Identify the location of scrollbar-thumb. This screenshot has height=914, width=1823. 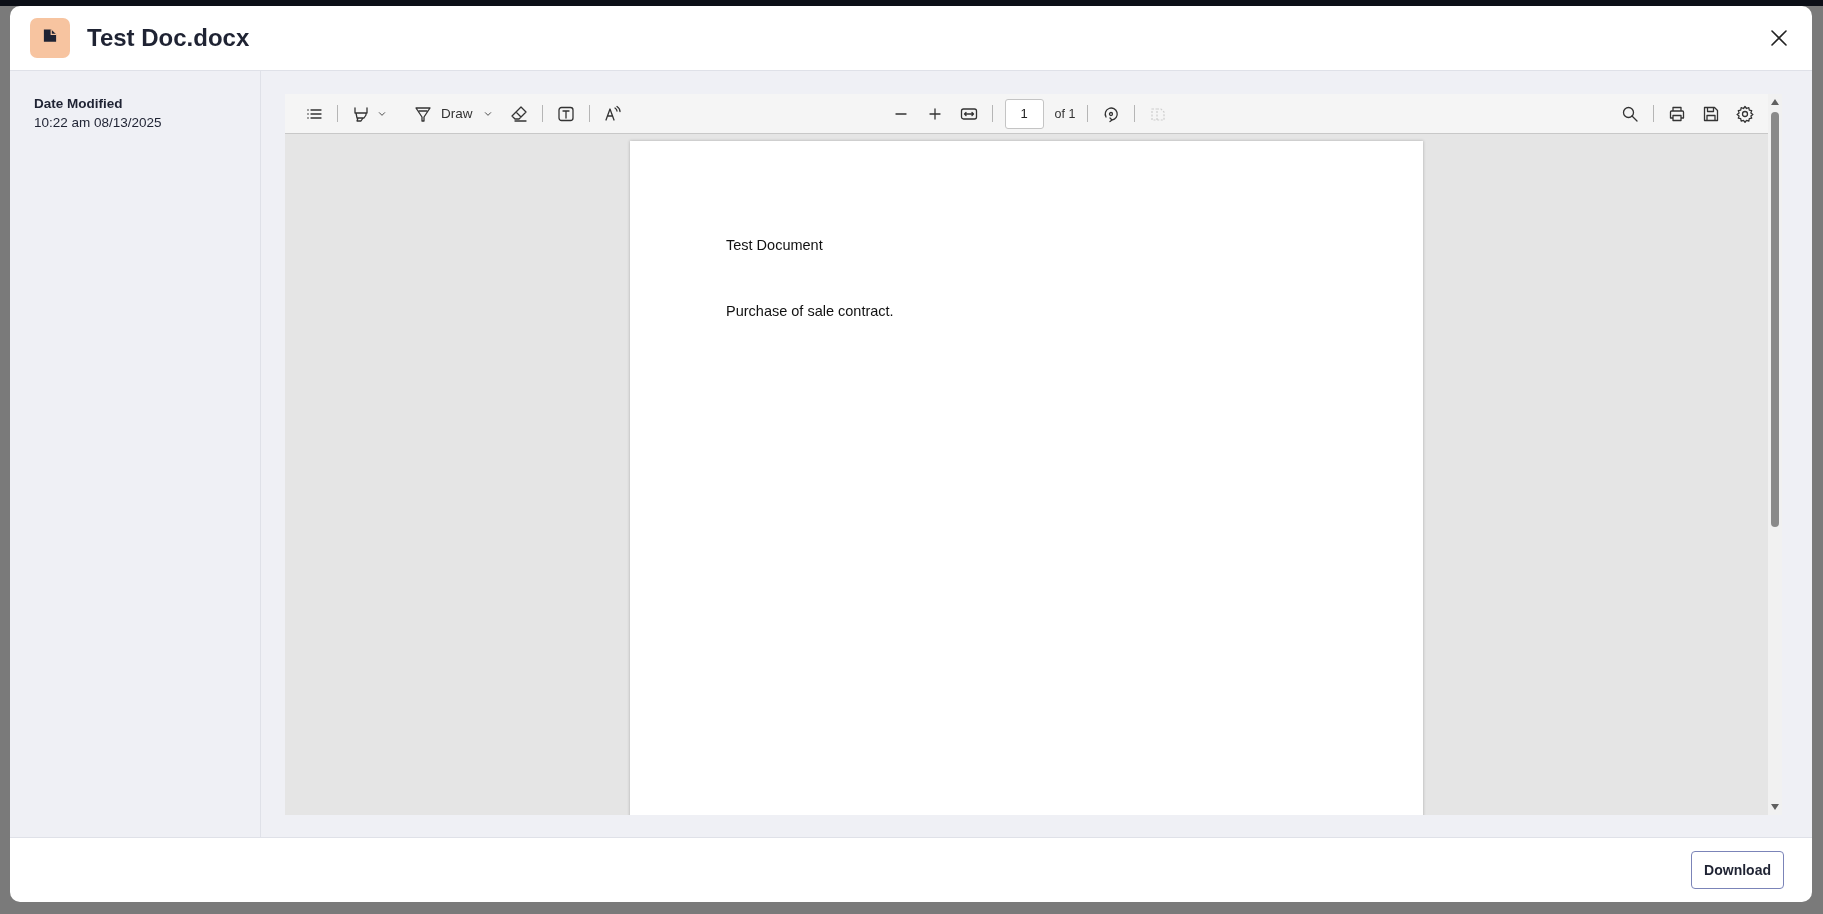
(1775, 319).